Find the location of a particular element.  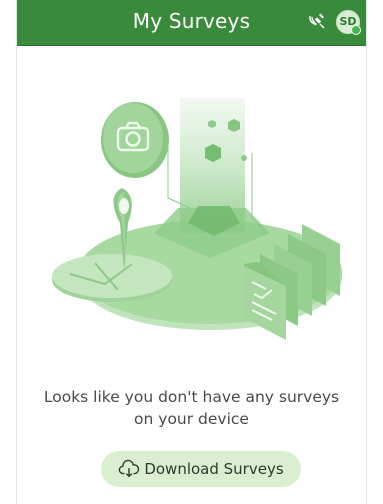

empty-state-message-line1: Looks like you don't have any surveys is located at coordinates (191, 397).